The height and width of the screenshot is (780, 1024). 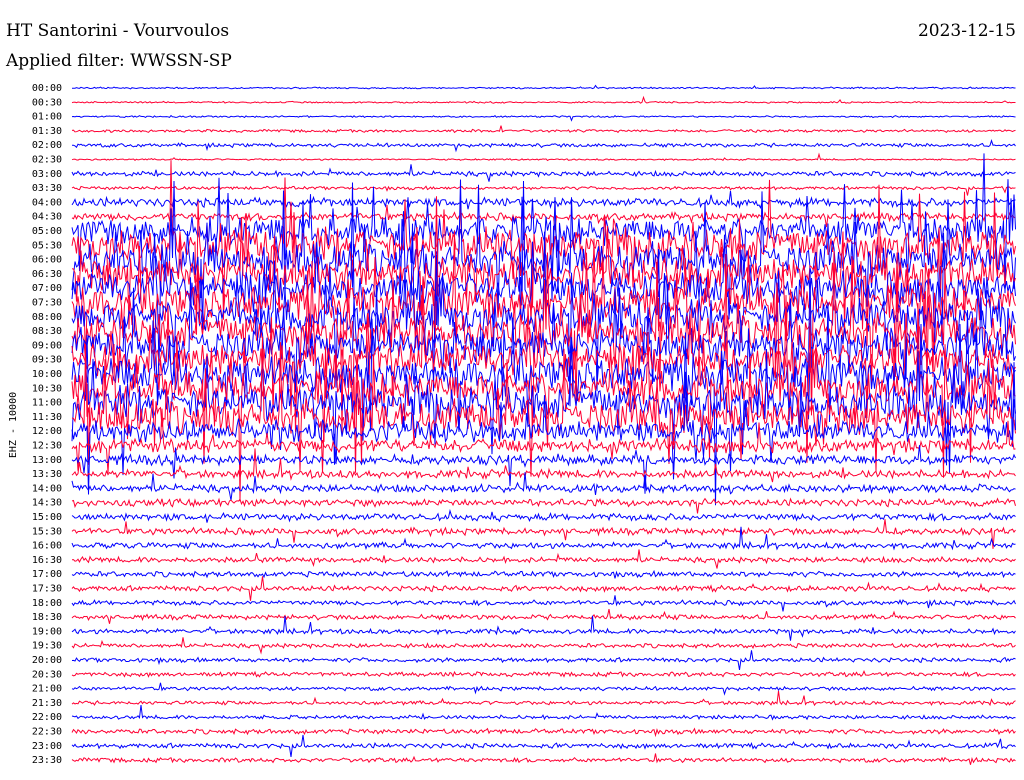 What do you see at coordinates (47, 460) in the screenshot?
I see `time-tick-label: 13:00` at bounding box center [47, 460].